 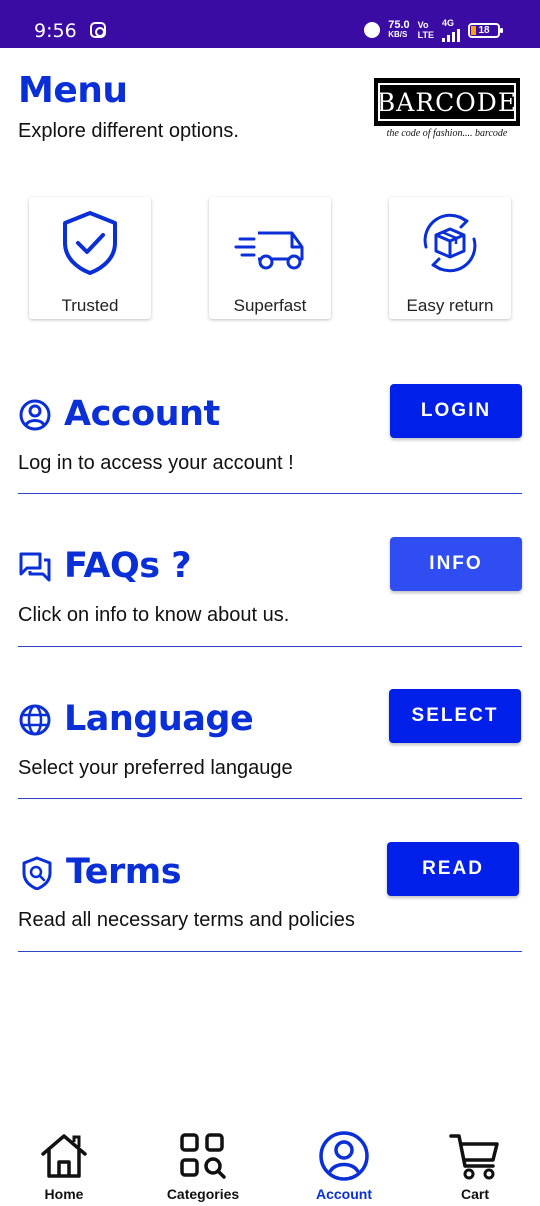 I want to click on logo-box: BARCODE, so click(x=447, y=102).